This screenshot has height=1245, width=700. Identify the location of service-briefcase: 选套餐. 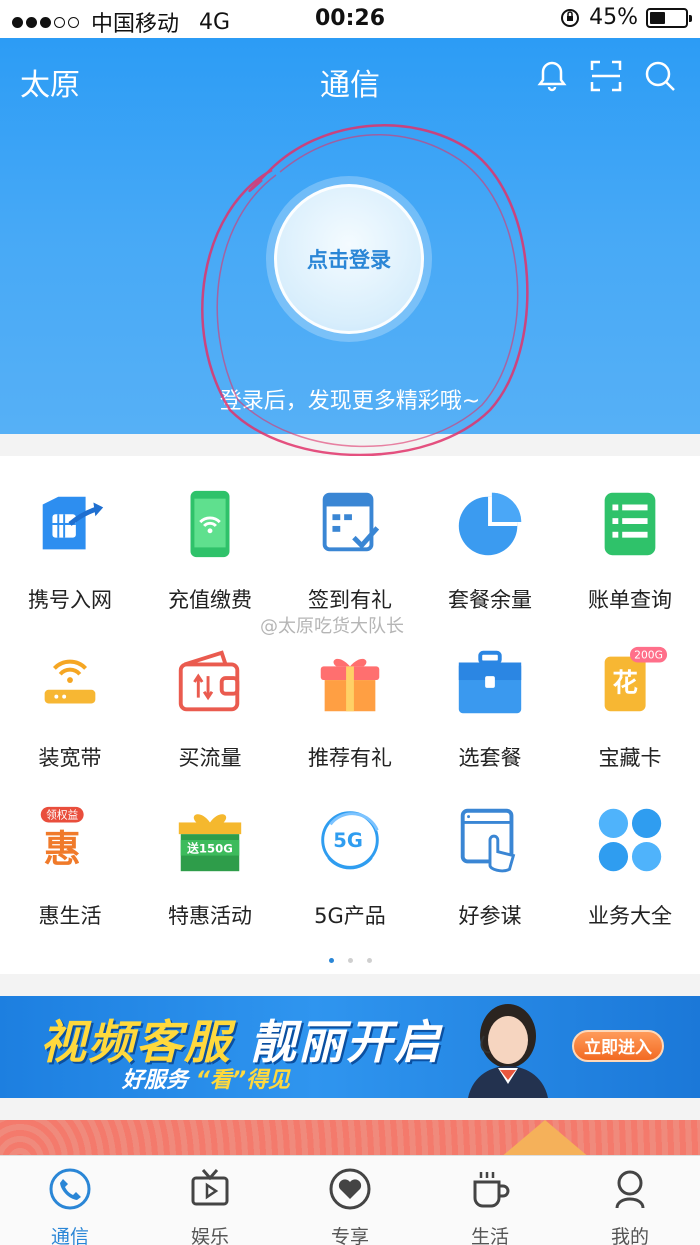
(490, 721).